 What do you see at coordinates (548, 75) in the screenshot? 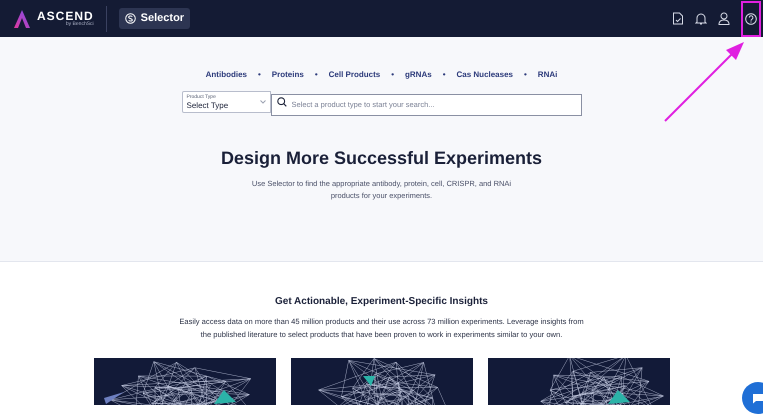
I see `category-link: RNAi` at bounding box center [548, 75].